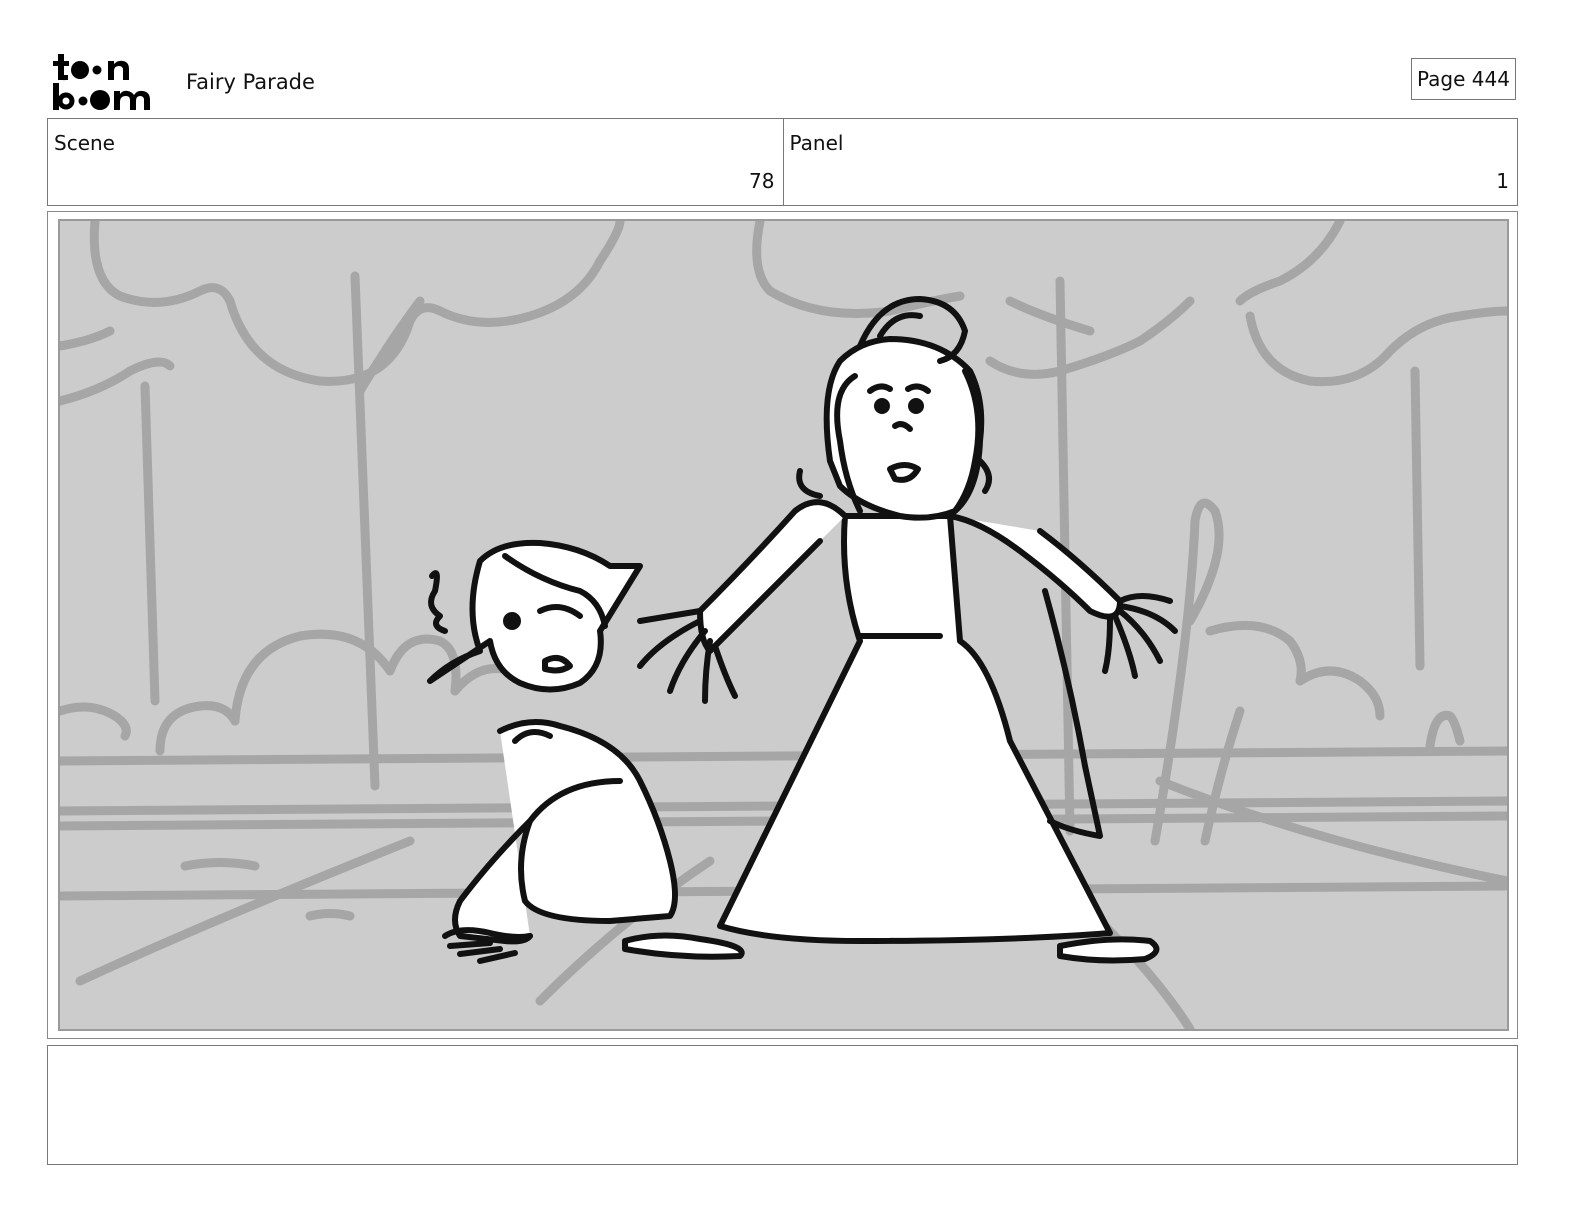 This screenshot has width=1584, height=1224. What do you see at coordinates (1502, 181) in the screenshot?
I see `panel-value: 1` at bounding box center [1502, 181].